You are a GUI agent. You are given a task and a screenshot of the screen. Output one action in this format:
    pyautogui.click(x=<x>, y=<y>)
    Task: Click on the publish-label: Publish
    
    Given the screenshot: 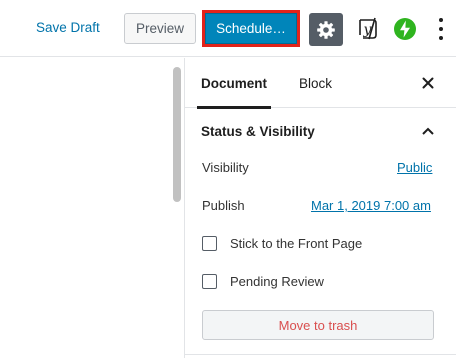 What is the action you would take?
    pyautogui.click(x=223, y=205)
    